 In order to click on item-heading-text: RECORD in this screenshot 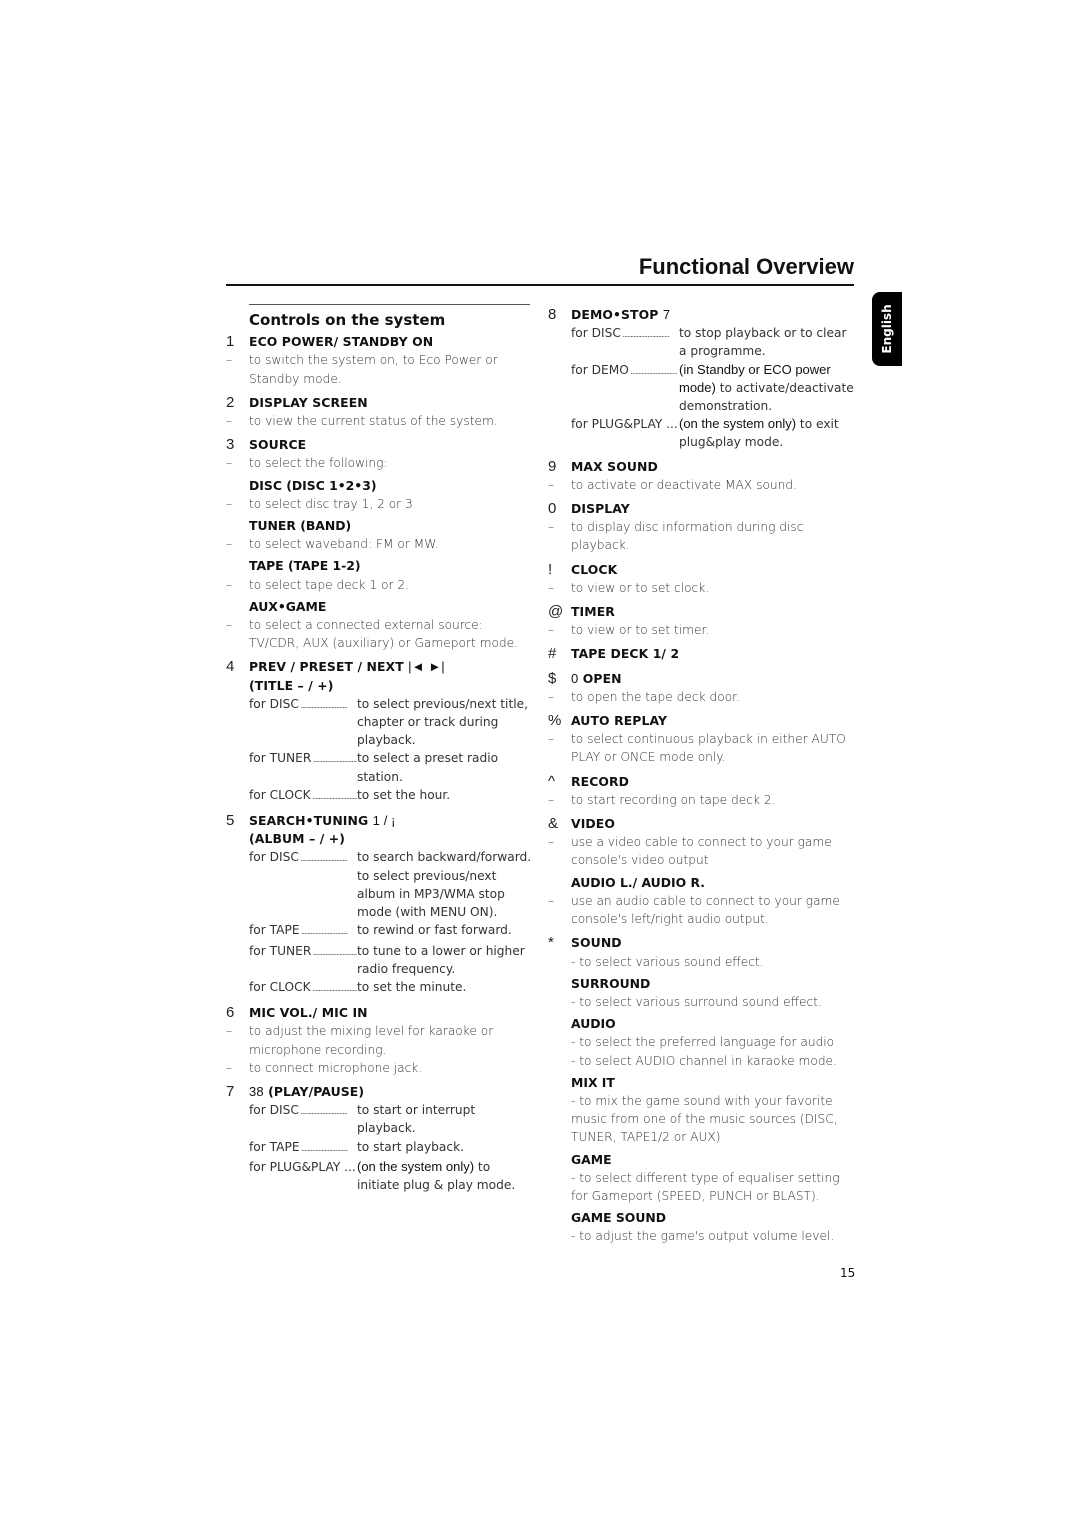, I will do `click(600, 781)`.